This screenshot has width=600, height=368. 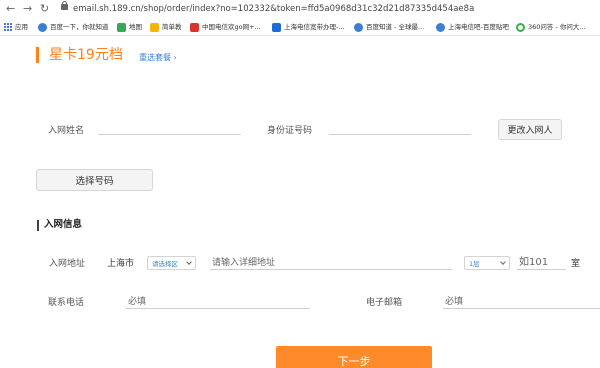 I want to click on 360-icon, so click(x=520, y=27).